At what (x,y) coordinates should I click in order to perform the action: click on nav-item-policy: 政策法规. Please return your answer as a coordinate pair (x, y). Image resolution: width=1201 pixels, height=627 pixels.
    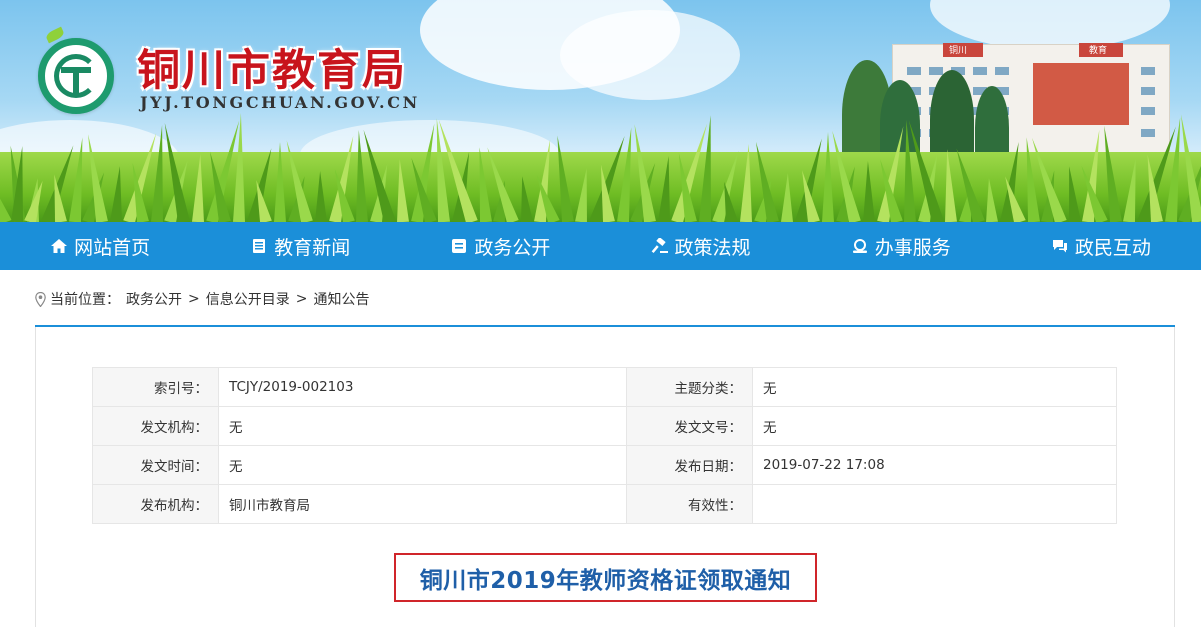
    Looking at the image, I should click on (700, 246).